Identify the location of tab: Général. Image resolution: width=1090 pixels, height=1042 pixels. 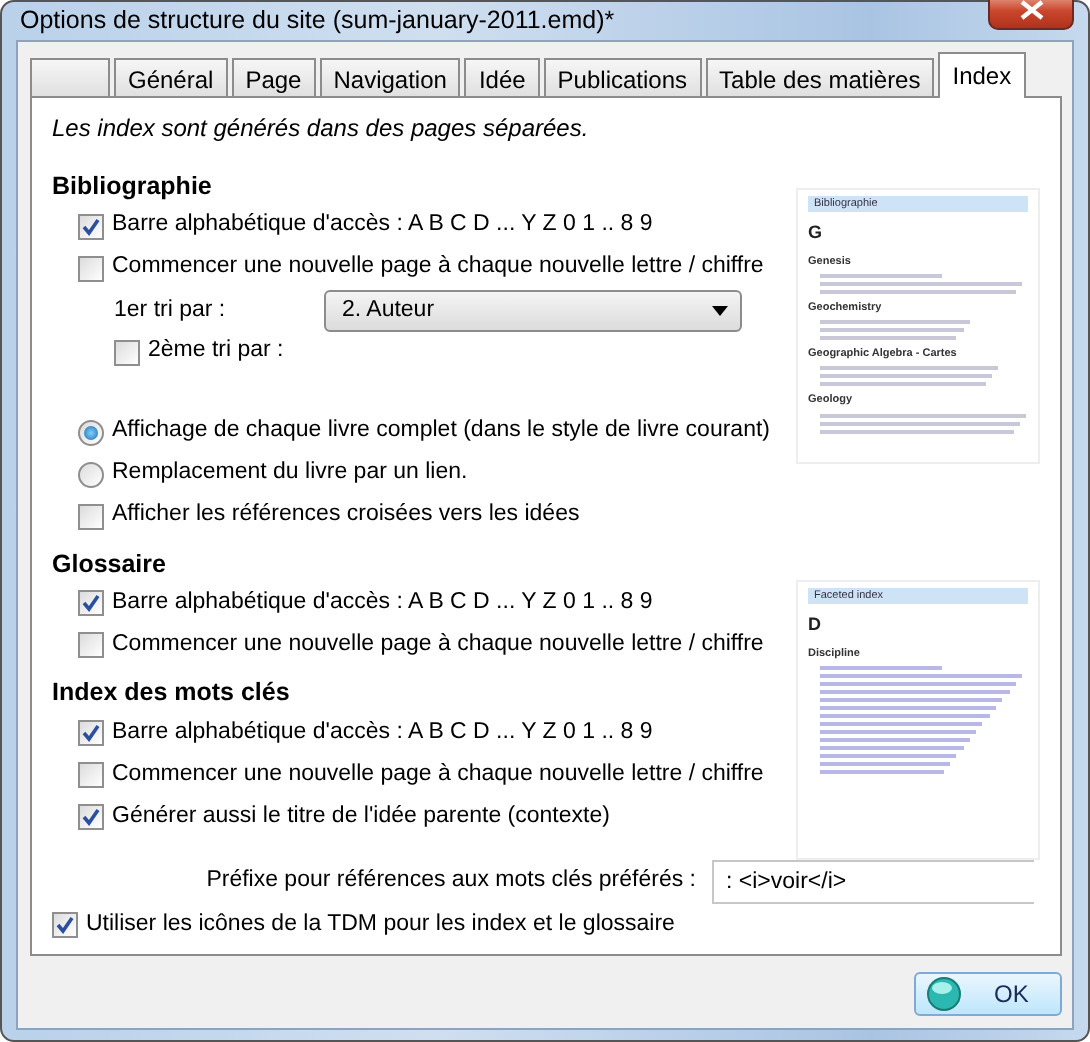
(171, 76).